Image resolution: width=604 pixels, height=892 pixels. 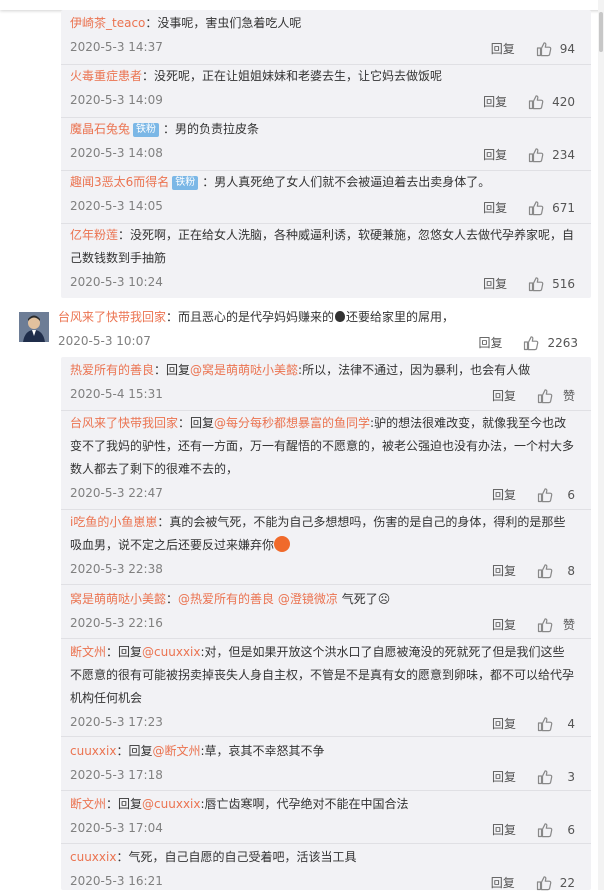 What do you see at coordinates (223, 23) in the screenshot?
I see `reply-text: ：没事呢，害虫们急着吃人呢` at bounding box center [223, 23].